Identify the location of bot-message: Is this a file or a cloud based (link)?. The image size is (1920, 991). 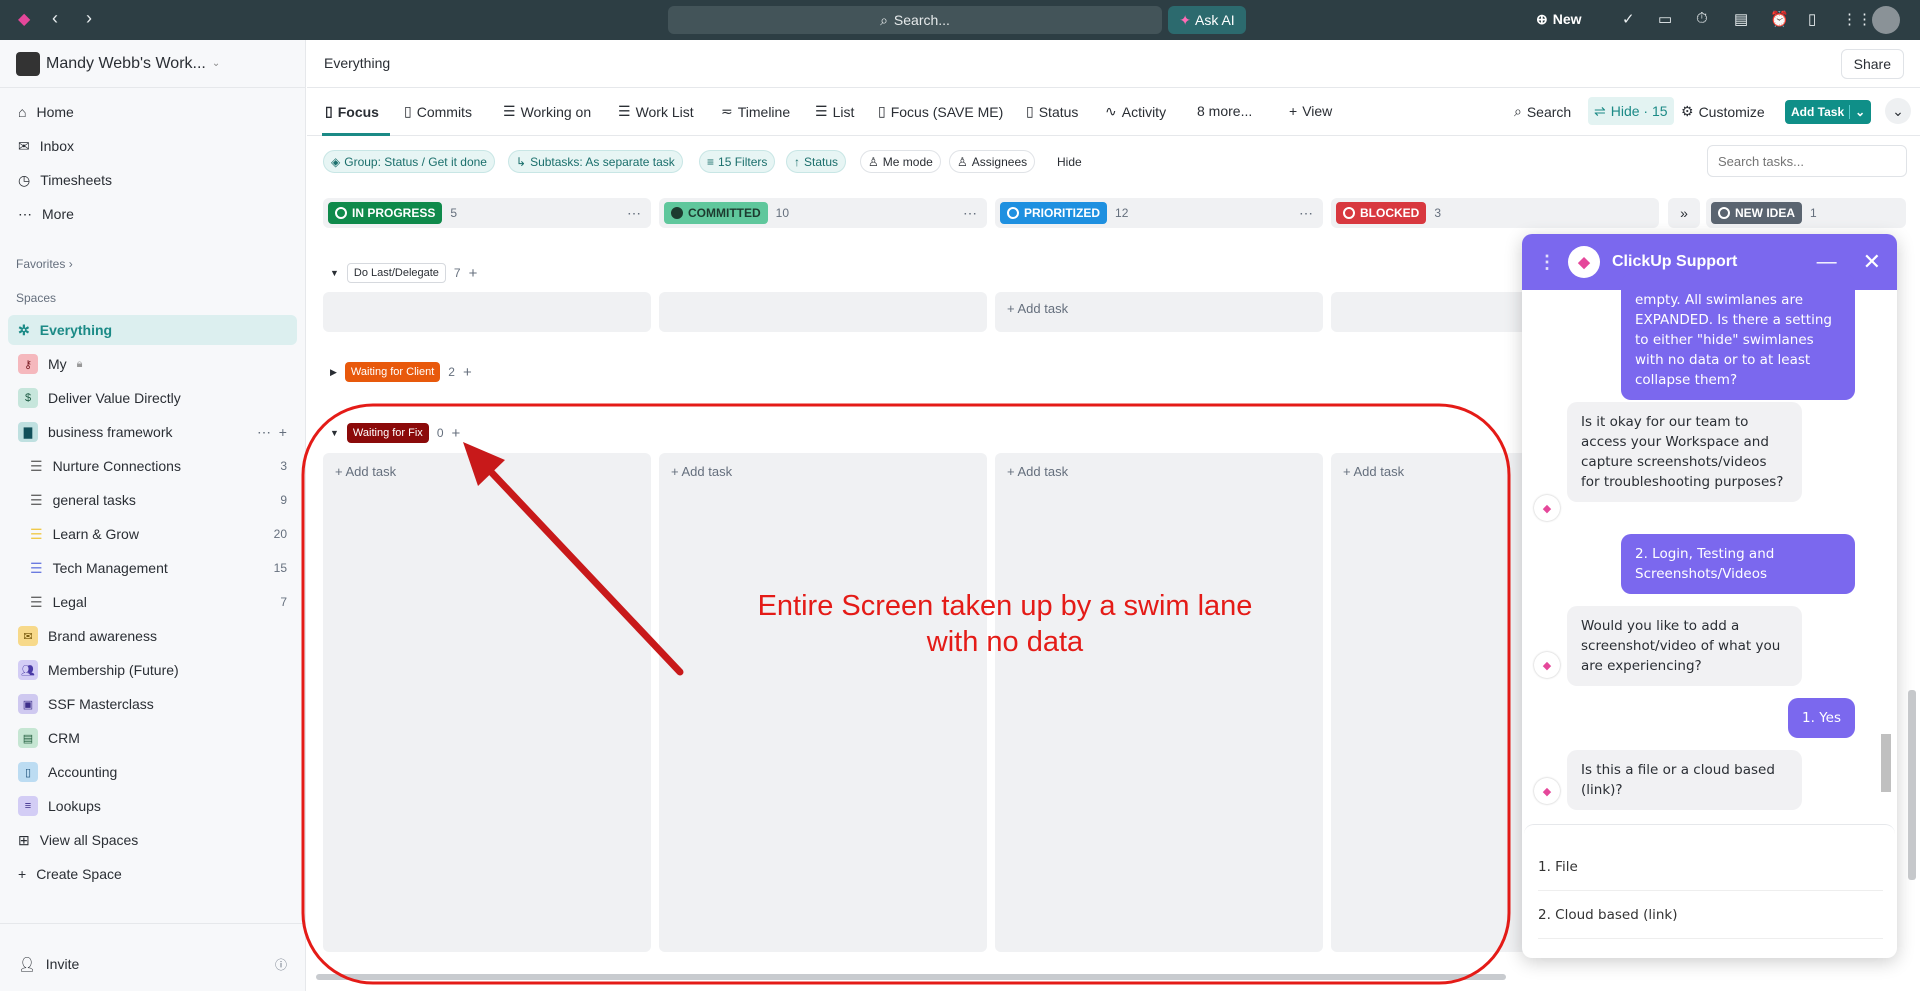
(1684, 780).